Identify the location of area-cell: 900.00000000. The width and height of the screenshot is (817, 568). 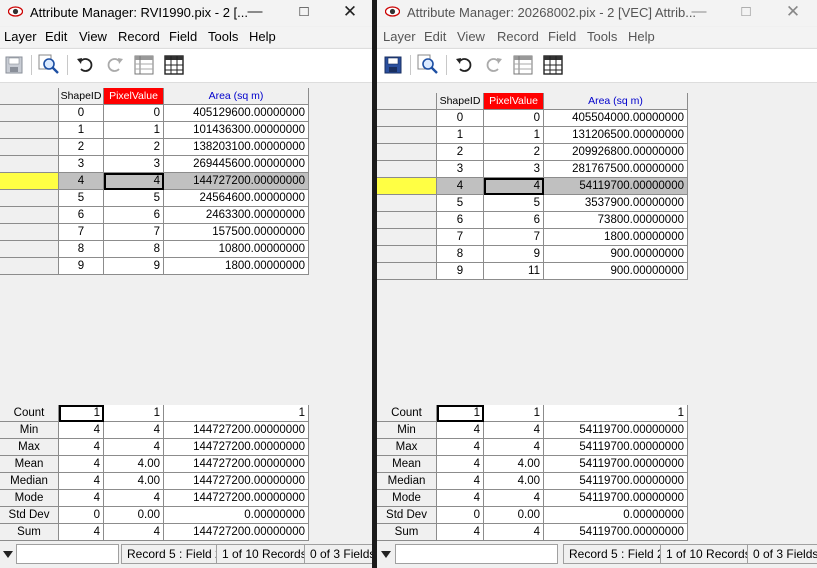
(616, 271).